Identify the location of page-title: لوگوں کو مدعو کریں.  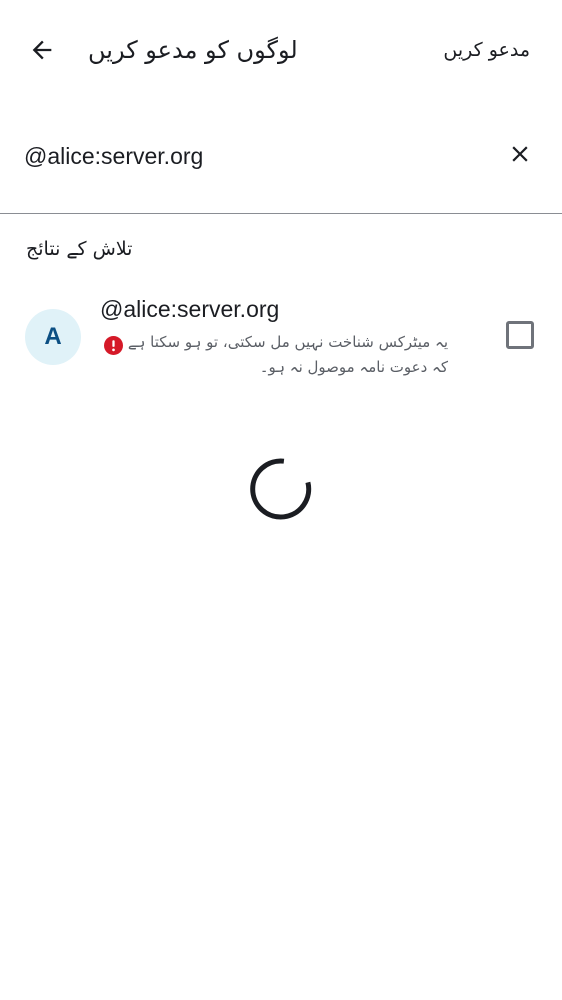
(193, 50).